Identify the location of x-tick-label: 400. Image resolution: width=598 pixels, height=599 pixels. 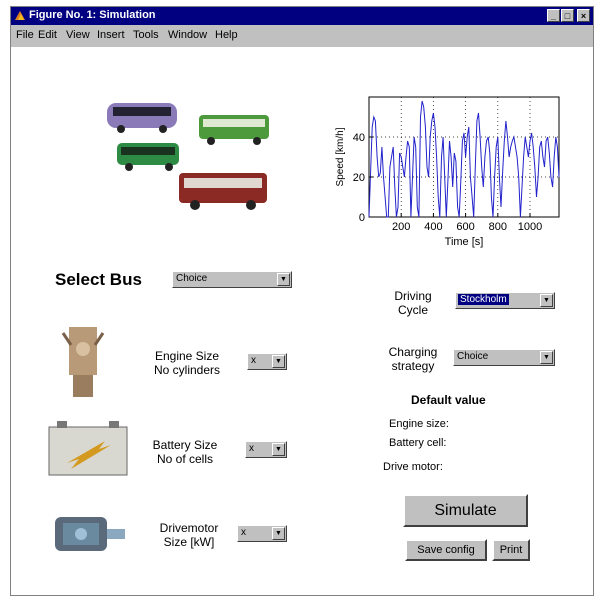
(433, 227).